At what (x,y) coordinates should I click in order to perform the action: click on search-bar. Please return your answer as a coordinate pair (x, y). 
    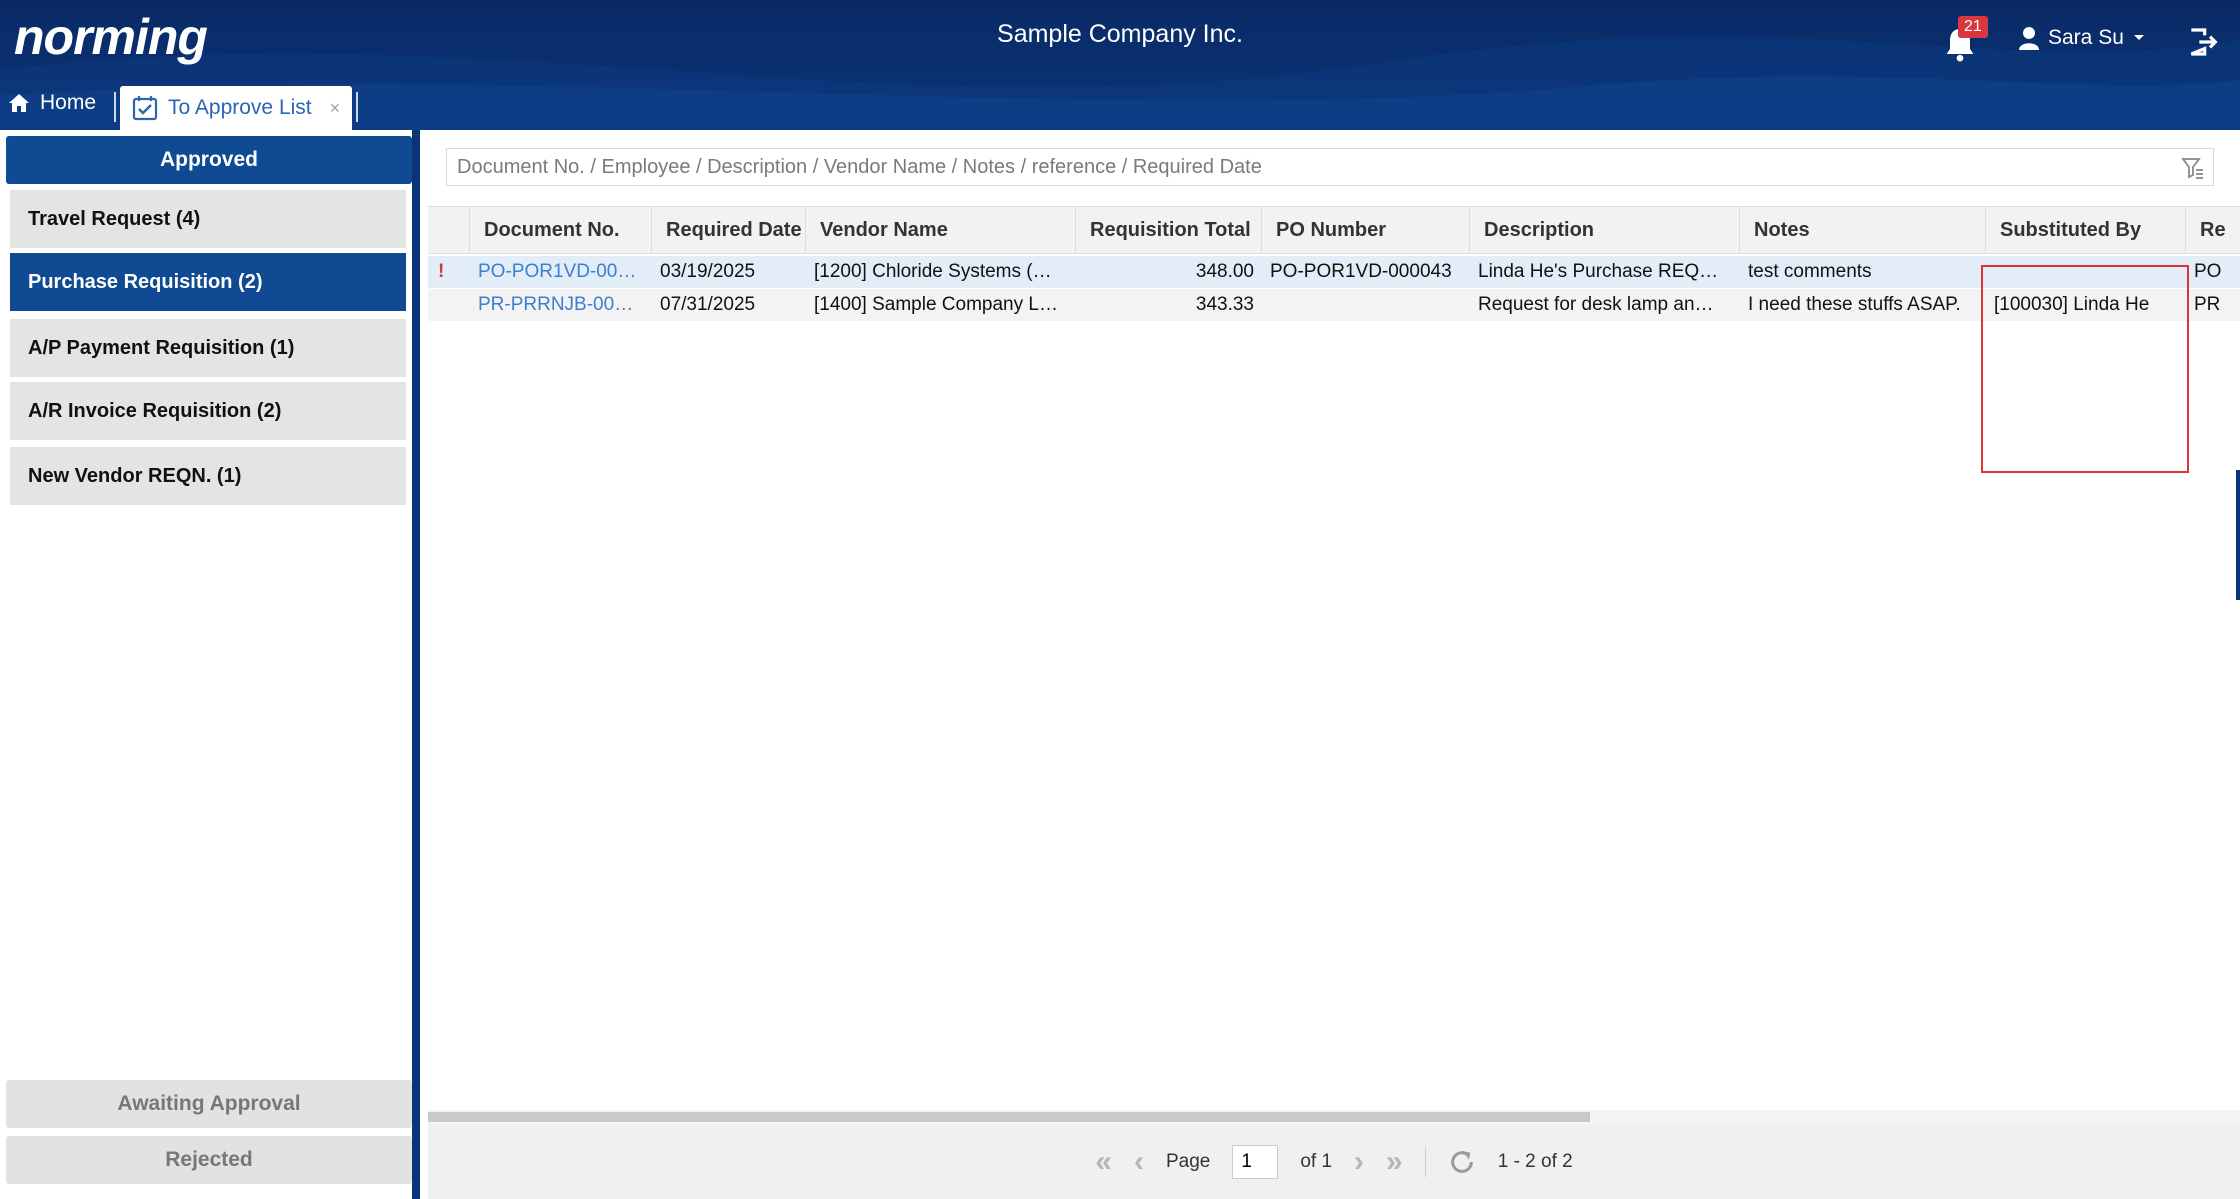
    Looking at the image, I should click on (1330, 167).